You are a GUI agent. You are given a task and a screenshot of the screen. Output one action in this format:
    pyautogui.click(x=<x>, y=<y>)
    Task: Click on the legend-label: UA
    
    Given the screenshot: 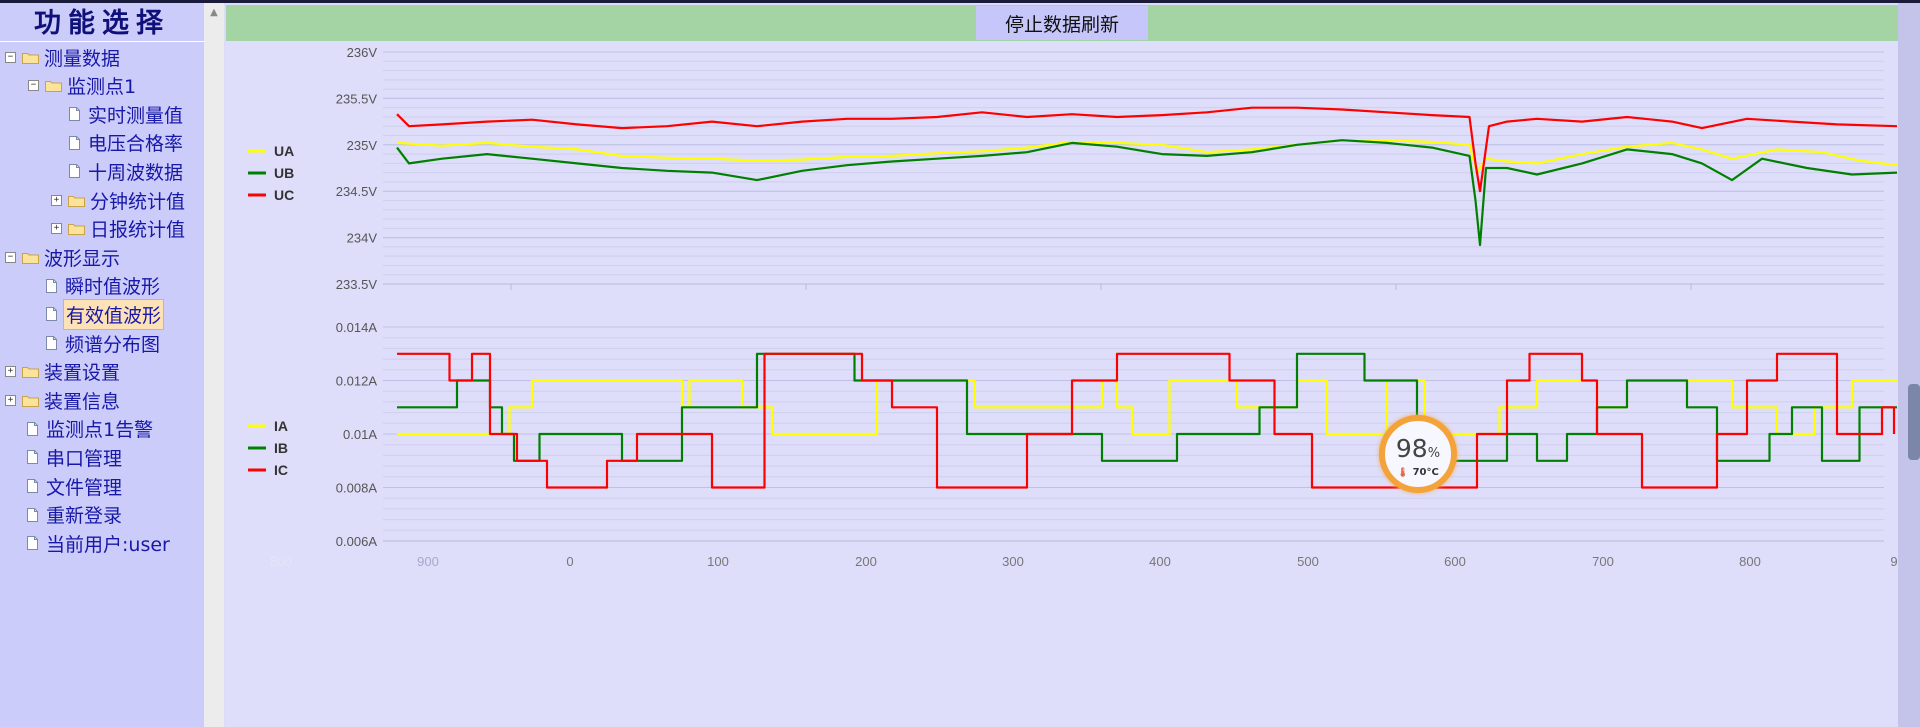 What is the action you would take?
    pyautogui.click(x=284, y=151)
    